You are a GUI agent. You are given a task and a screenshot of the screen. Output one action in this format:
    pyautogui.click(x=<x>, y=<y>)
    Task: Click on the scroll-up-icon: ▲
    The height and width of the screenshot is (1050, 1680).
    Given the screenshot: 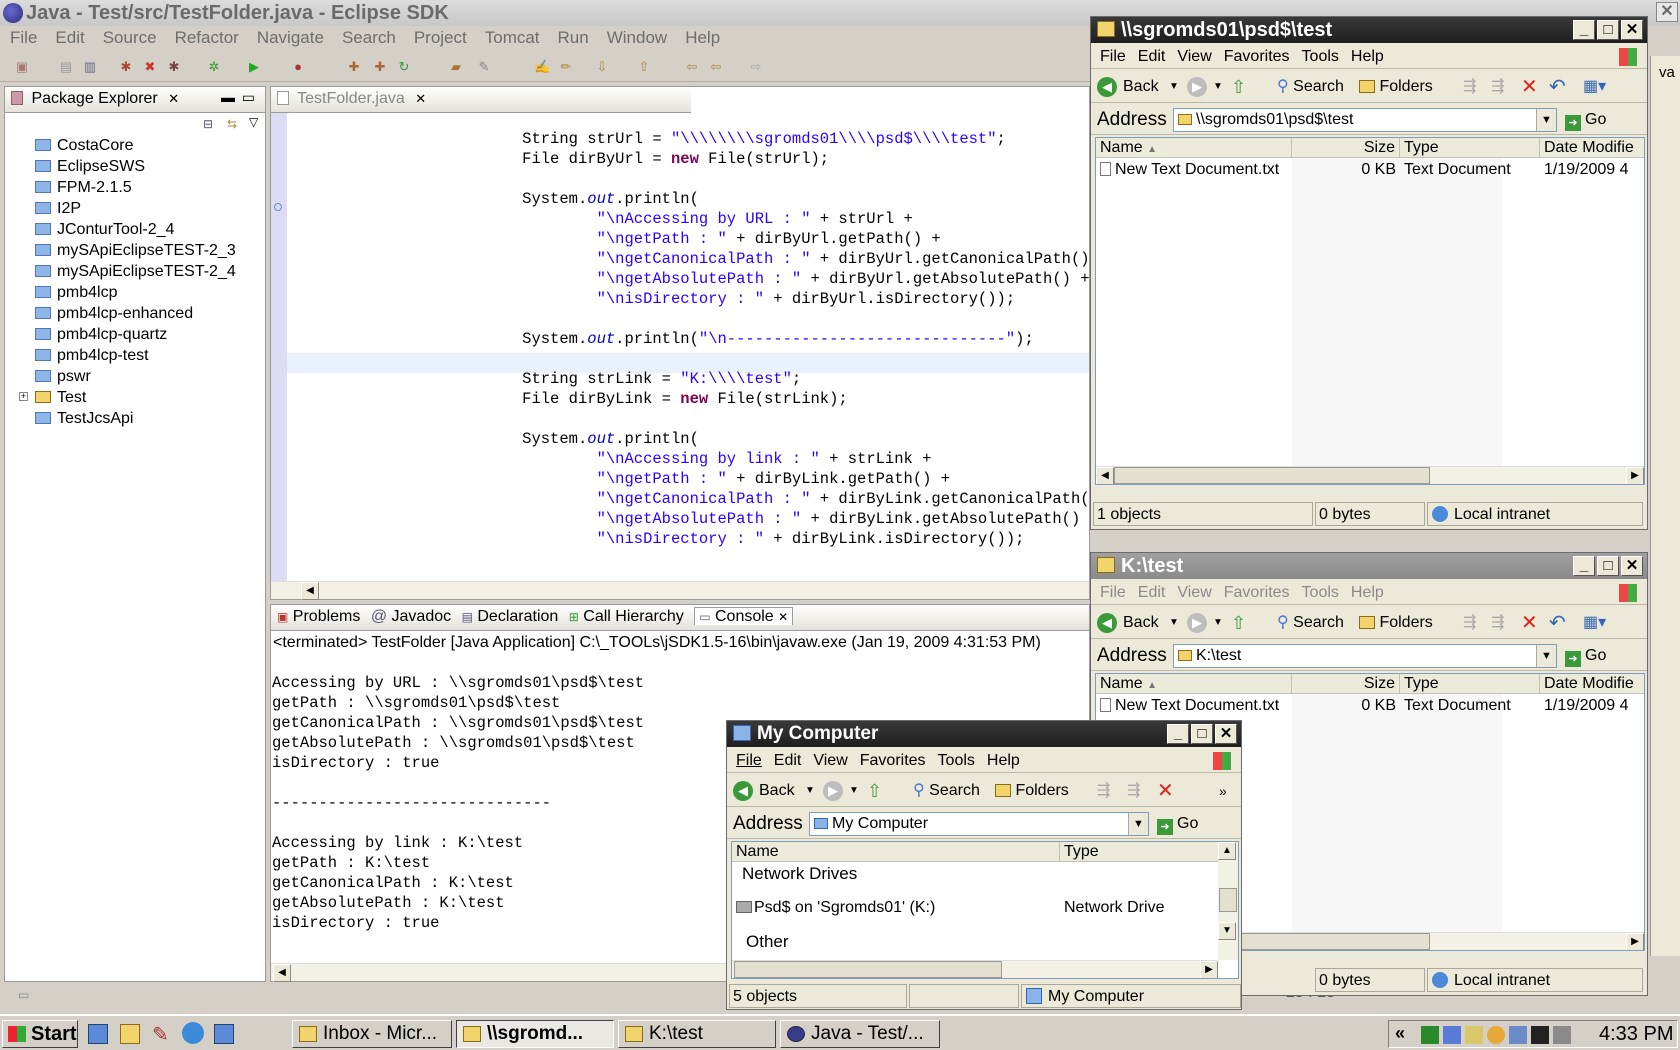 What is the action you would take?
    pyautogui.click(x=1227, y=851)
    